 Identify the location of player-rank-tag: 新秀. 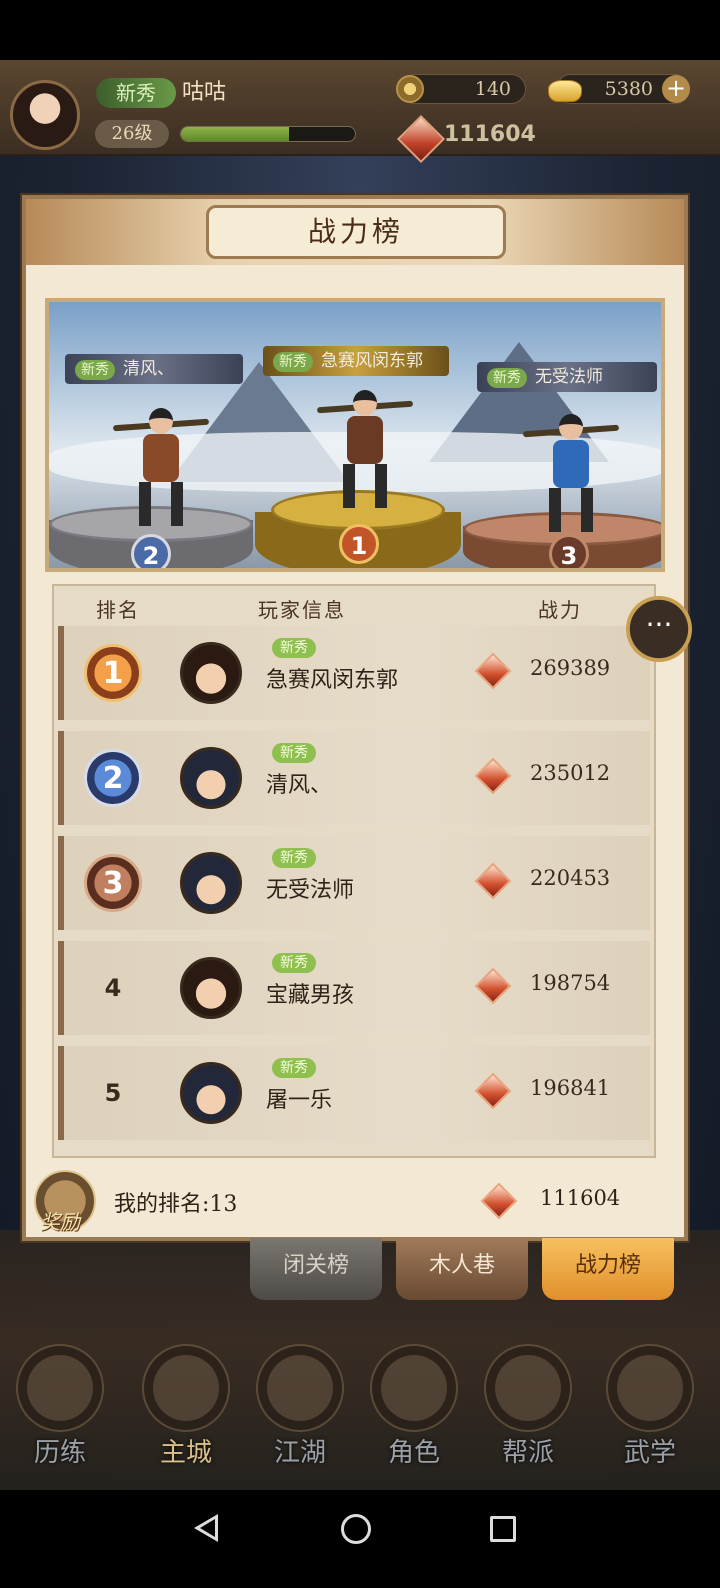
(136, 93).